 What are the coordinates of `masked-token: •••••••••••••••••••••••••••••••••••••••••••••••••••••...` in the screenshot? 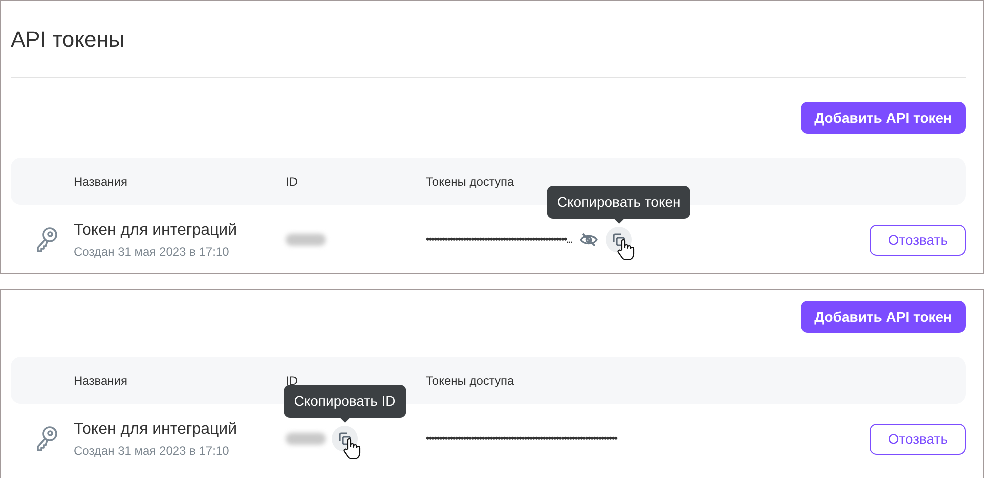 It's located at (499, 240).